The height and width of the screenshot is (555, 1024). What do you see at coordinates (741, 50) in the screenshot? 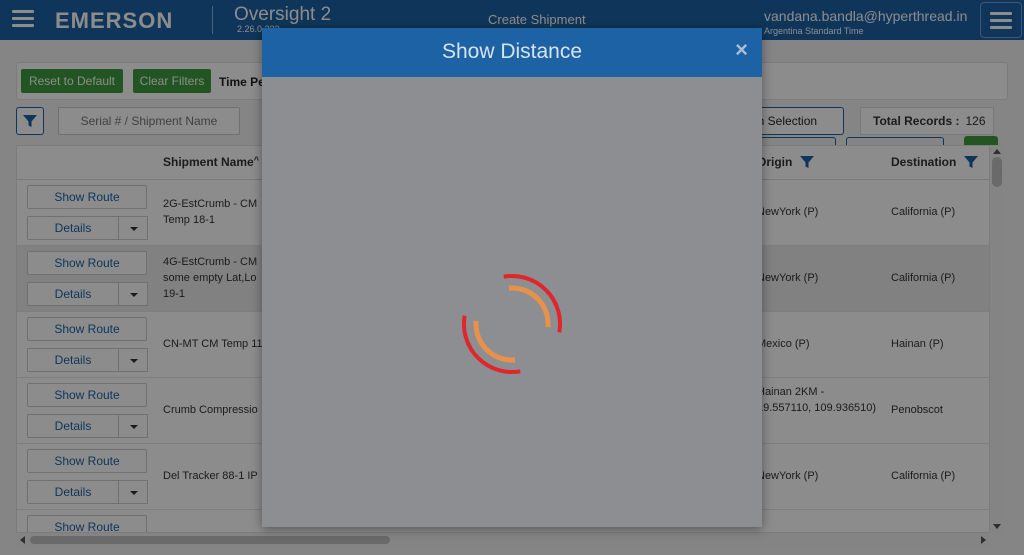
I see `close-icon: ×` at bounding box center [741, 50].